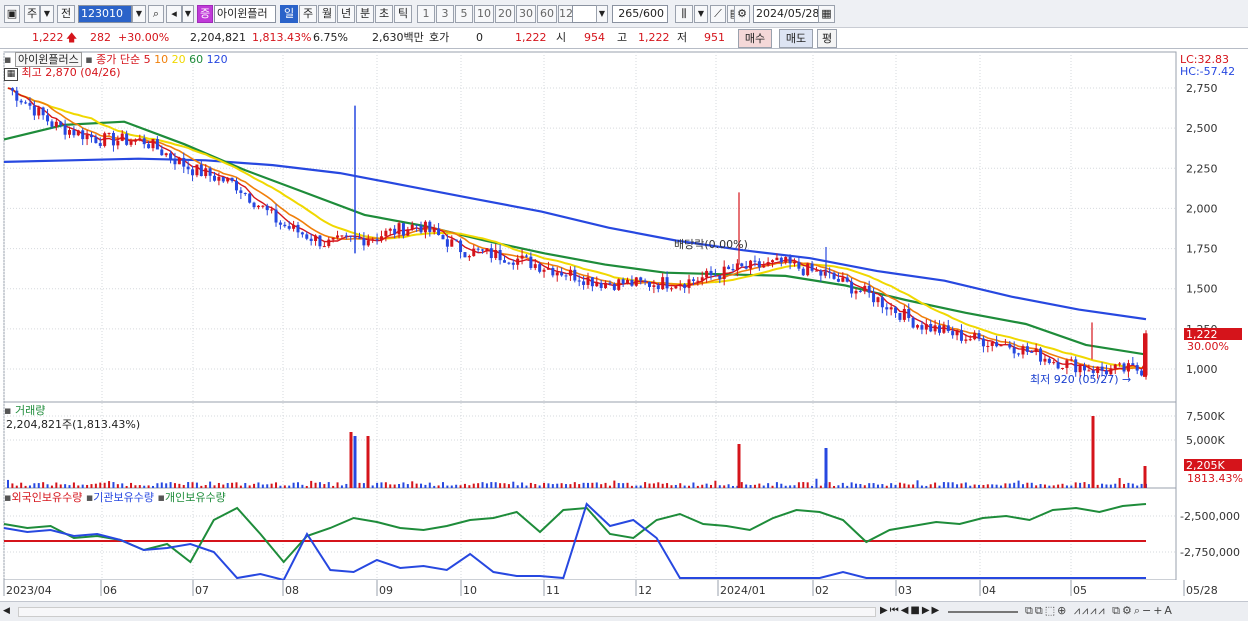  I want to click on market-dropdown-icon: ▼, so click(47, 14).